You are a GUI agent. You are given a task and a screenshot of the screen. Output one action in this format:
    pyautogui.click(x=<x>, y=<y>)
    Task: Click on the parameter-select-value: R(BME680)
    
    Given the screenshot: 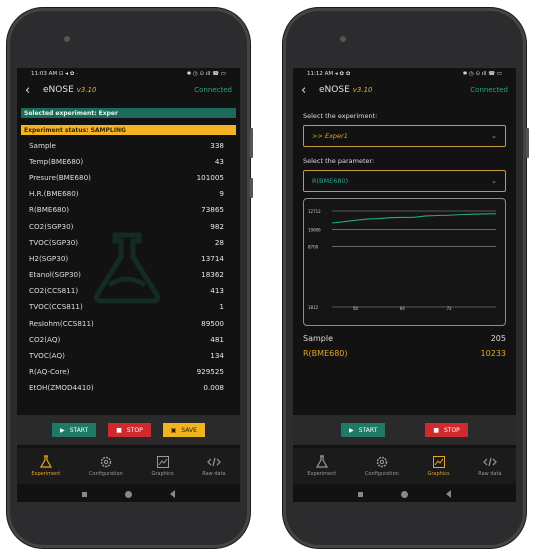 What is the action you would take?
    pyautogui.click(x=330, y=181)
    